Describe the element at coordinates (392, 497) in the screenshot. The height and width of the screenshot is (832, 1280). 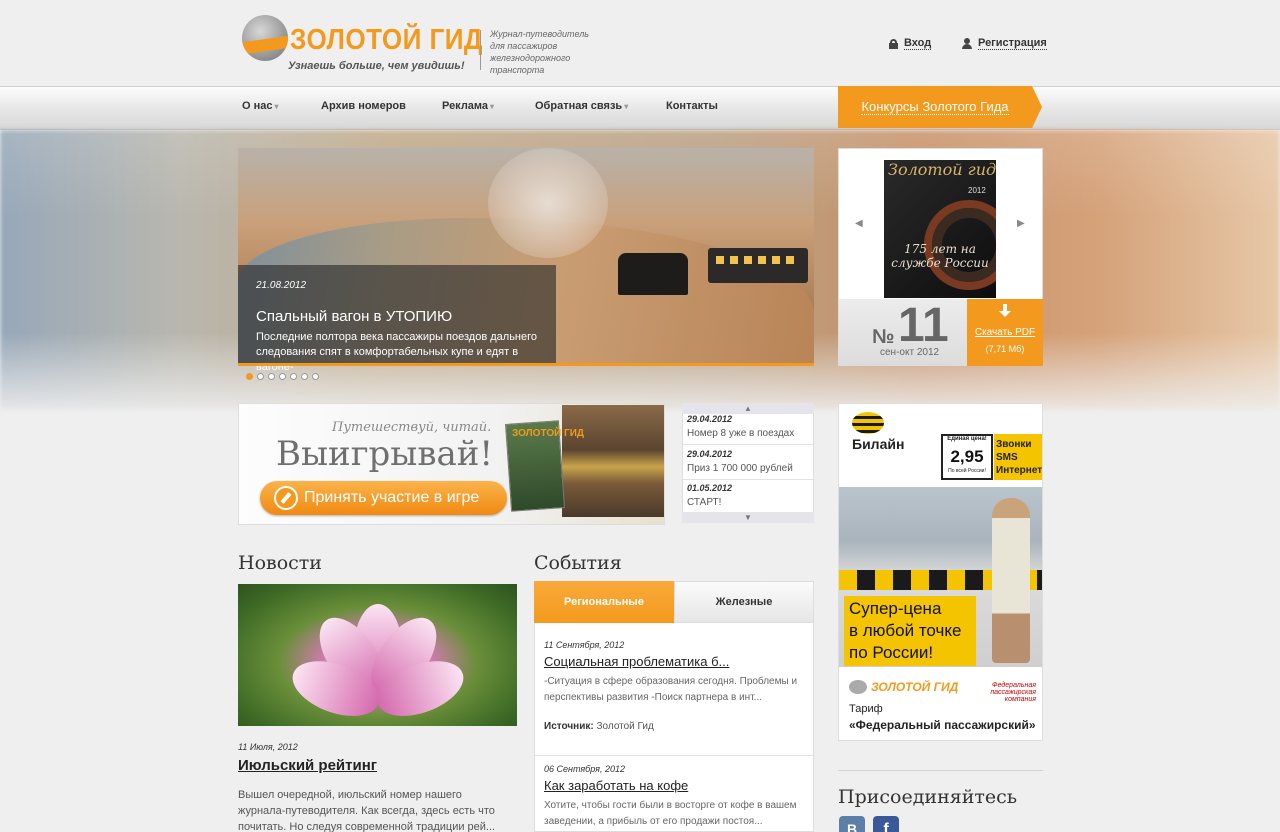
I see `join-game-label: Принять участие в игре` at that location.